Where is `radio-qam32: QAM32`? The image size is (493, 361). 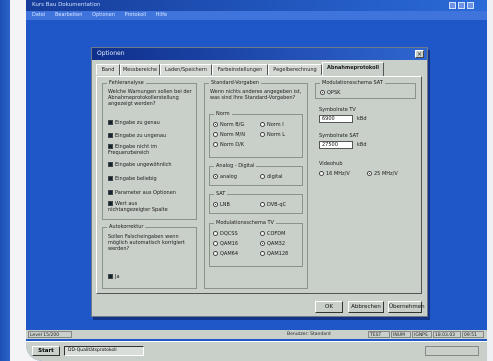 radio-qam32: QAM32 is located at coordinates (272, 244).